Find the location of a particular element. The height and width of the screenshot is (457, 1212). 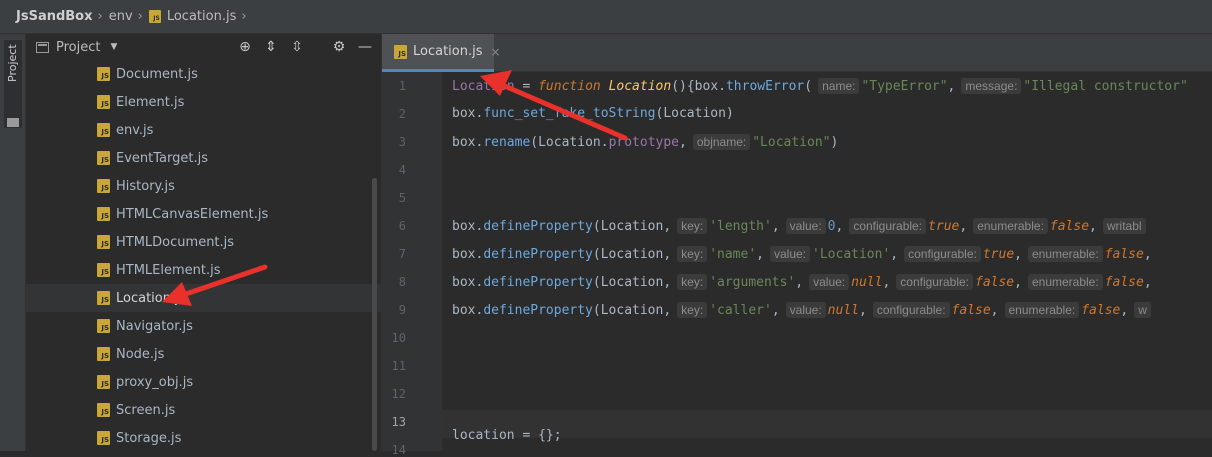

tab-label: Location.js is located at coordinates (448, 51).